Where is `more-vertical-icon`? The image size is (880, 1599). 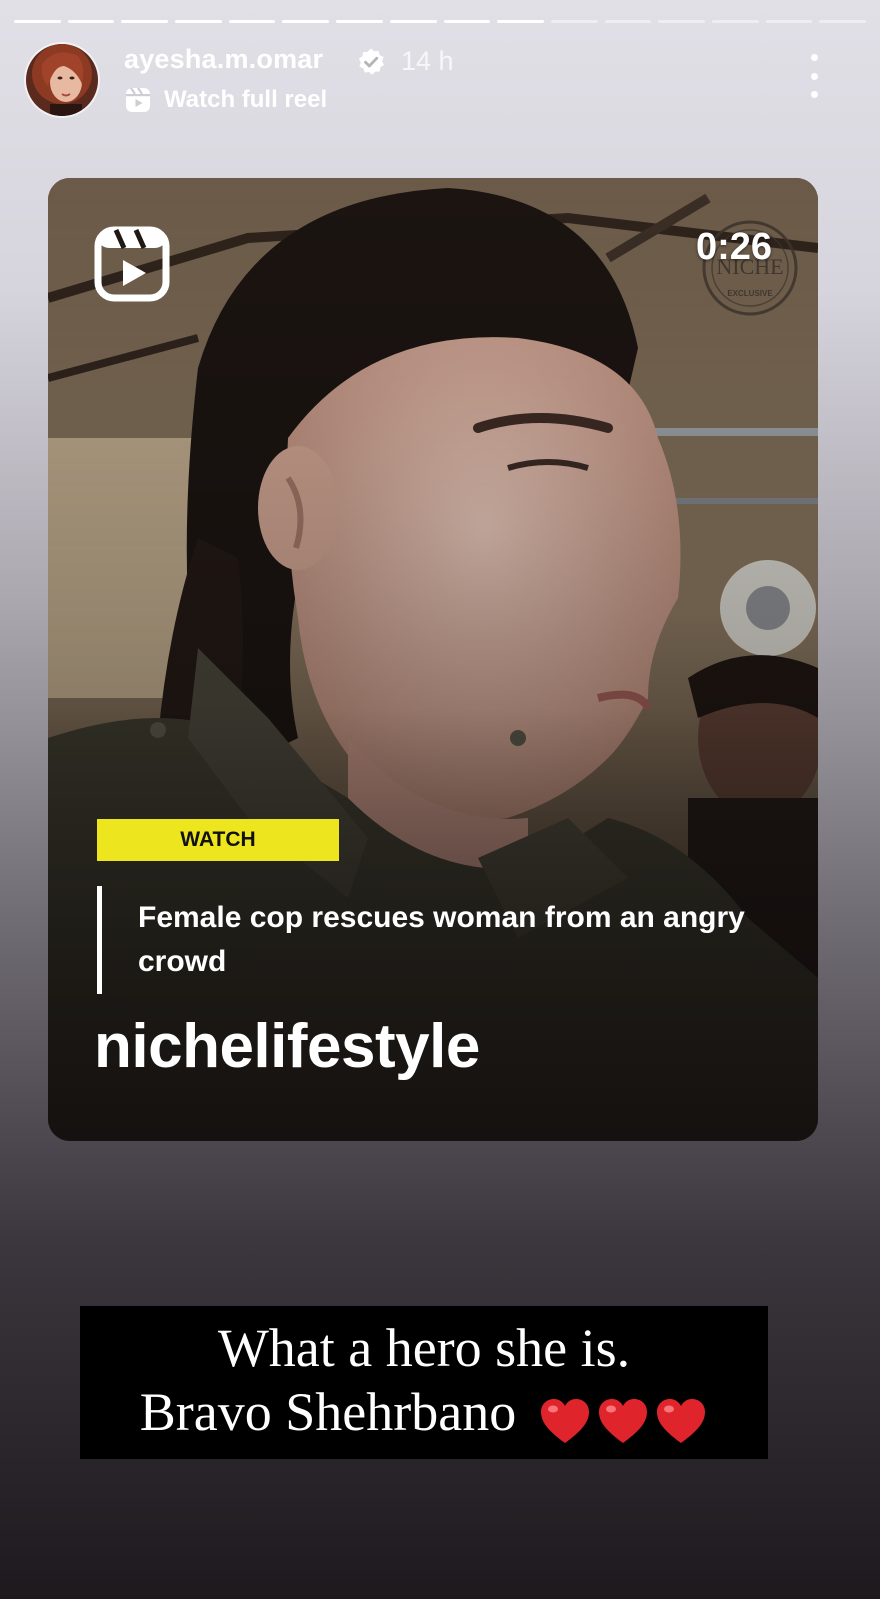
more-vertical-icon is located at coordinates (814, 76).